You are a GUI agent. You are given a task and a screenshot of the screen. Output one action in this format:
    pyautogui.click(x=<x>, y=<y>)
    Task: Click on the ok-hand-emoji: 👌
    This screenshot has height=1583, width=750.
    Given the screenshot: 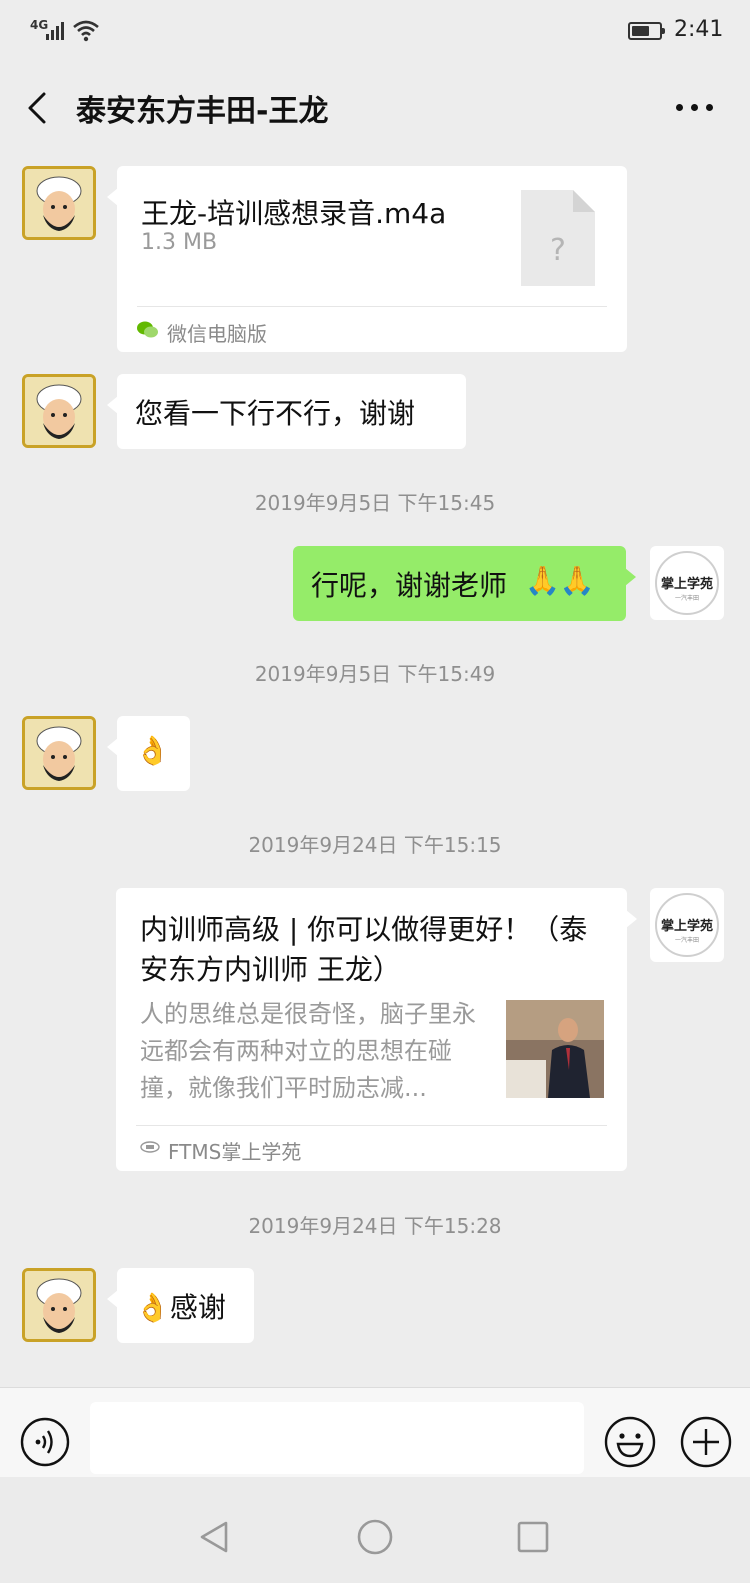 What is the action you would take?
    pyautogui.click(x=152, y=750)
    